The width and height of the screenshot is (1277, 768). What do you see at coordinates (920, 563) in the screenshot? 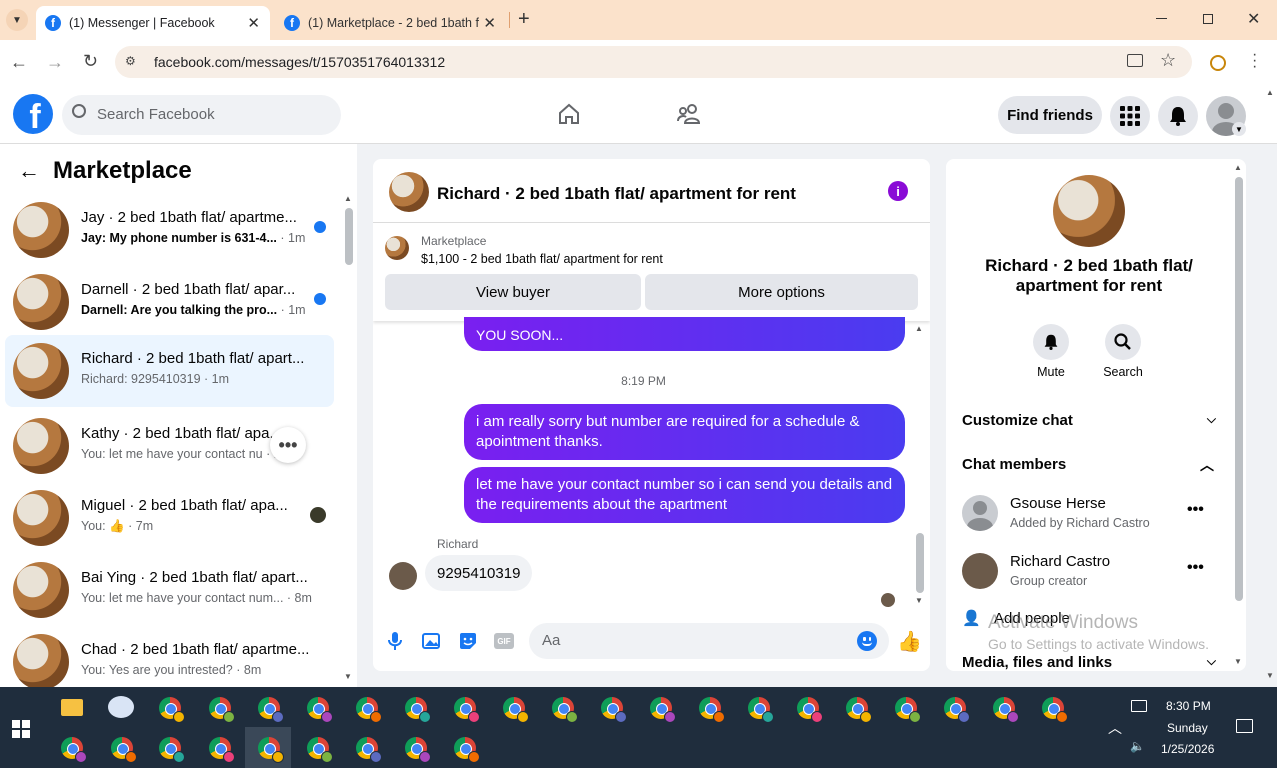
I see `chat-scrollbar` at bounding box center [920, 563].